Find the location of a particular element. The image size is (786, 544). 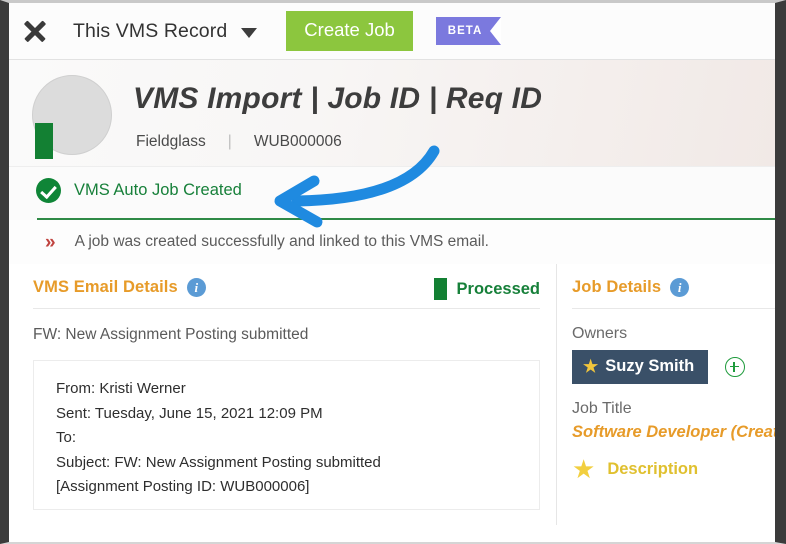

owners-row: ★ Suzy Smith is located at coordinates (673, 367).